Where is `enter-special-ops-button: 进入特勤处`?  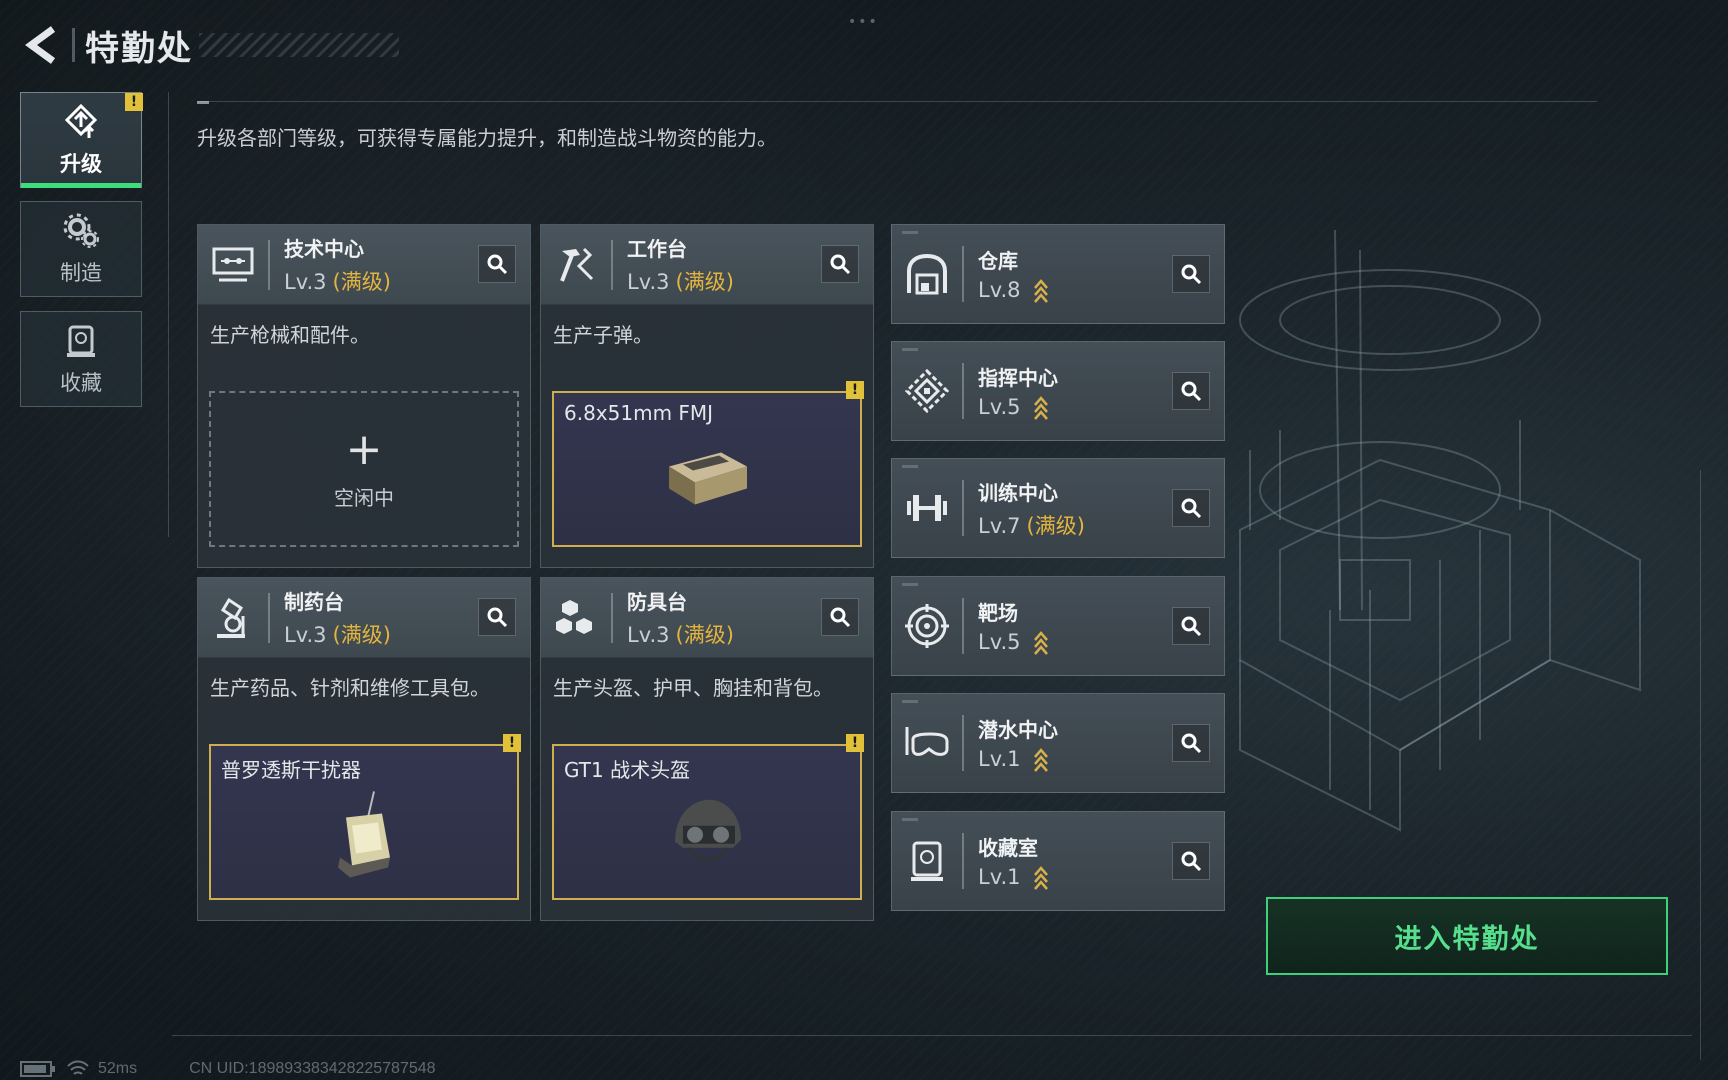 enter-special-ops-button: 进入特勤处 is located at coordinates (1467, 936).